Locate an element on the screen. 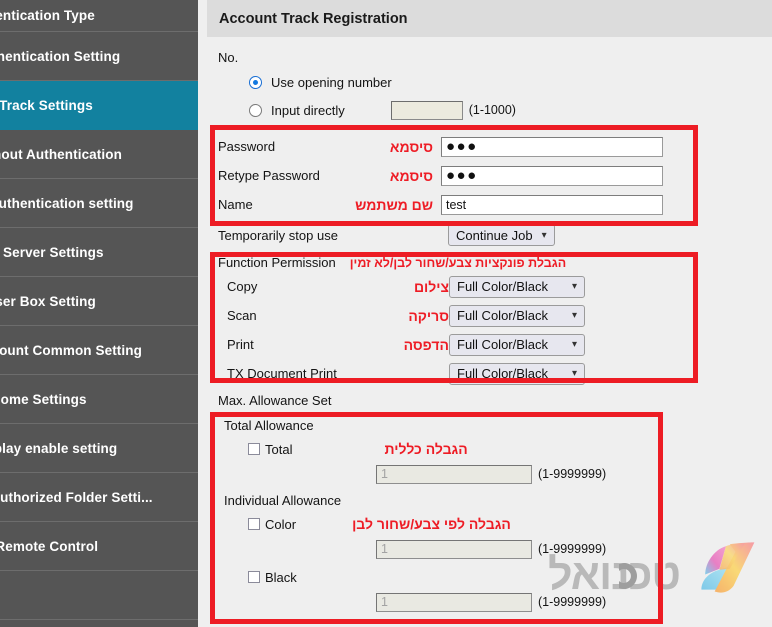 The image size is (772, 627). page-title: Account Track Registration is located at coordinates (313, 18).